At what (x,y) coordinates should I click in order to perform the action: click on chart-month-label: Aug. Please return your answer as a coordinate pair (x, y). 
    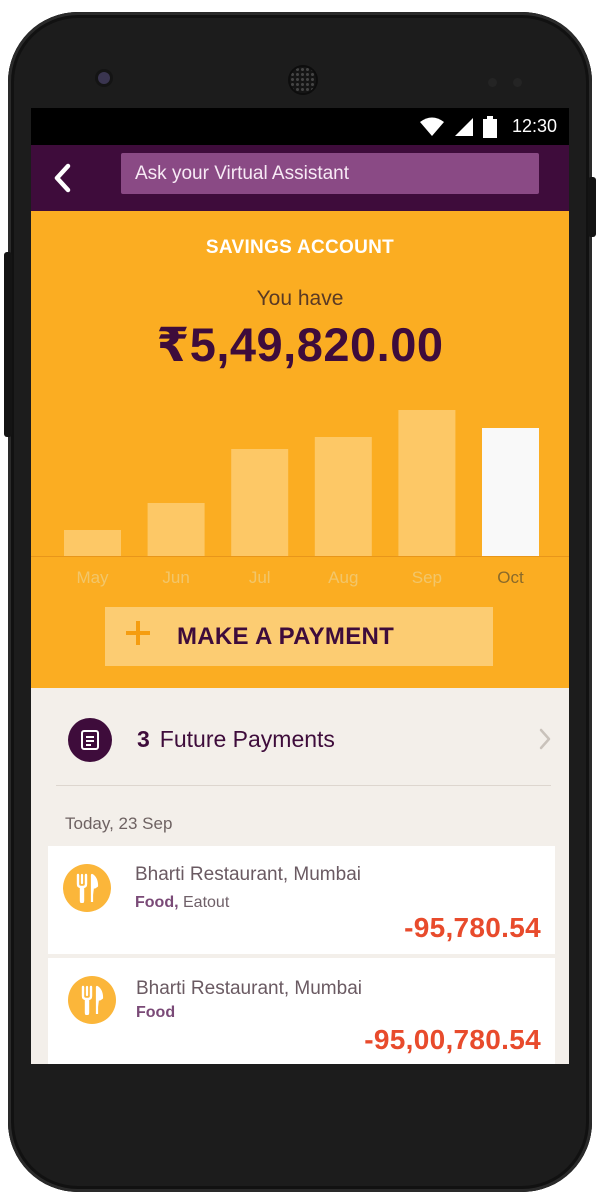
    Looking at the image, I should click on (343, 577).